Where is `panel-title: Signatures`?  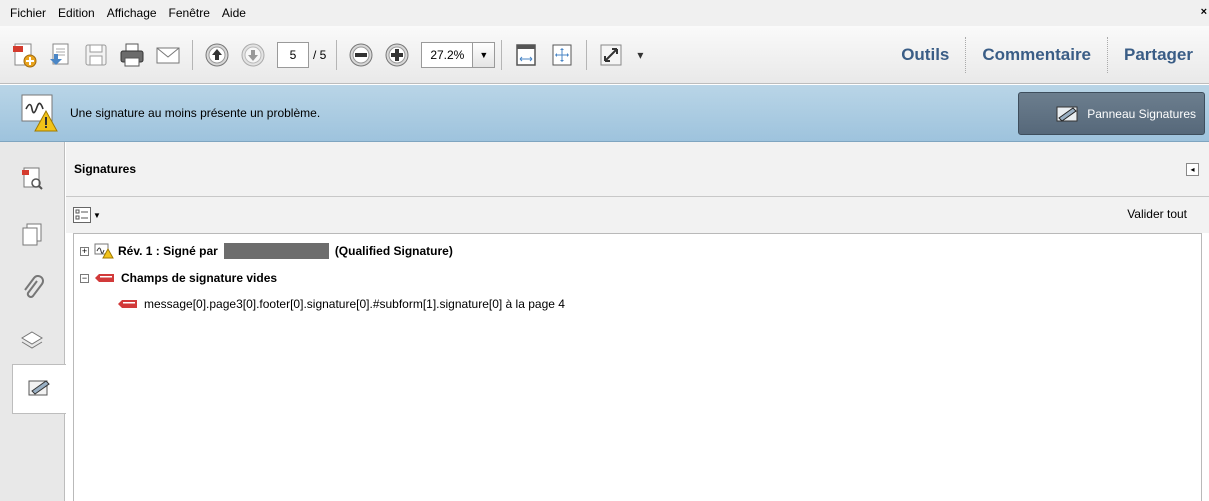
panel-title: Signatures is located at coordinates (105, 169).